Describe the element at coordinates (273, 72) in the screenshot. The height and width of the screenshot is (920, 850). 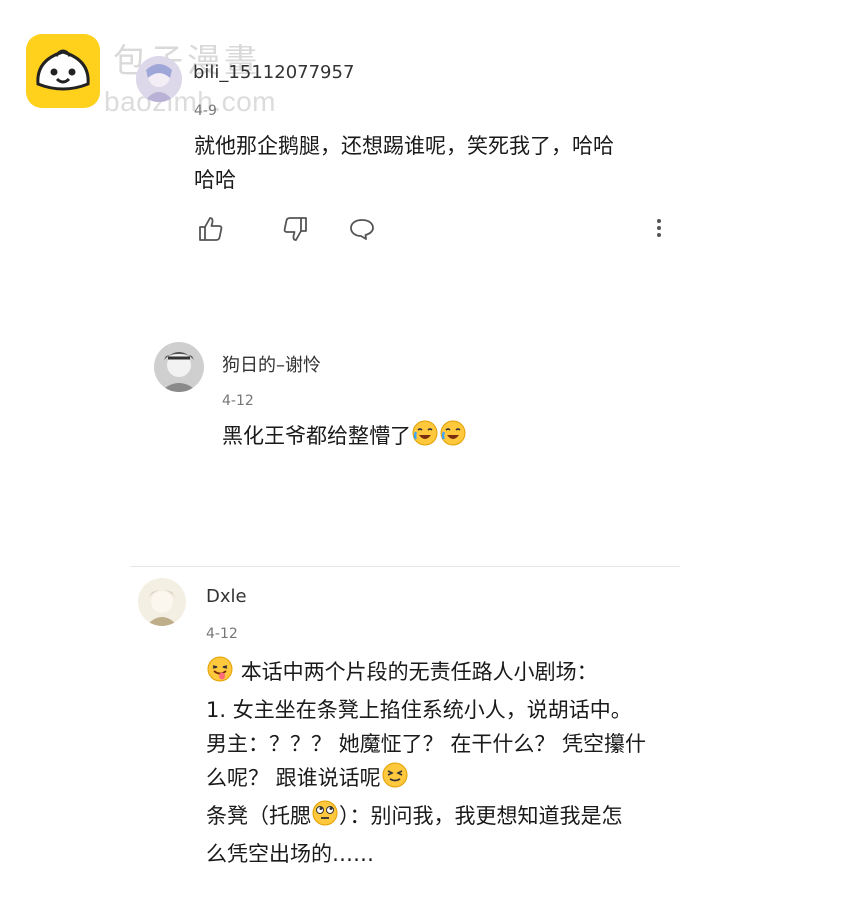
I see `comment-username: bili_15112077957` at that location.